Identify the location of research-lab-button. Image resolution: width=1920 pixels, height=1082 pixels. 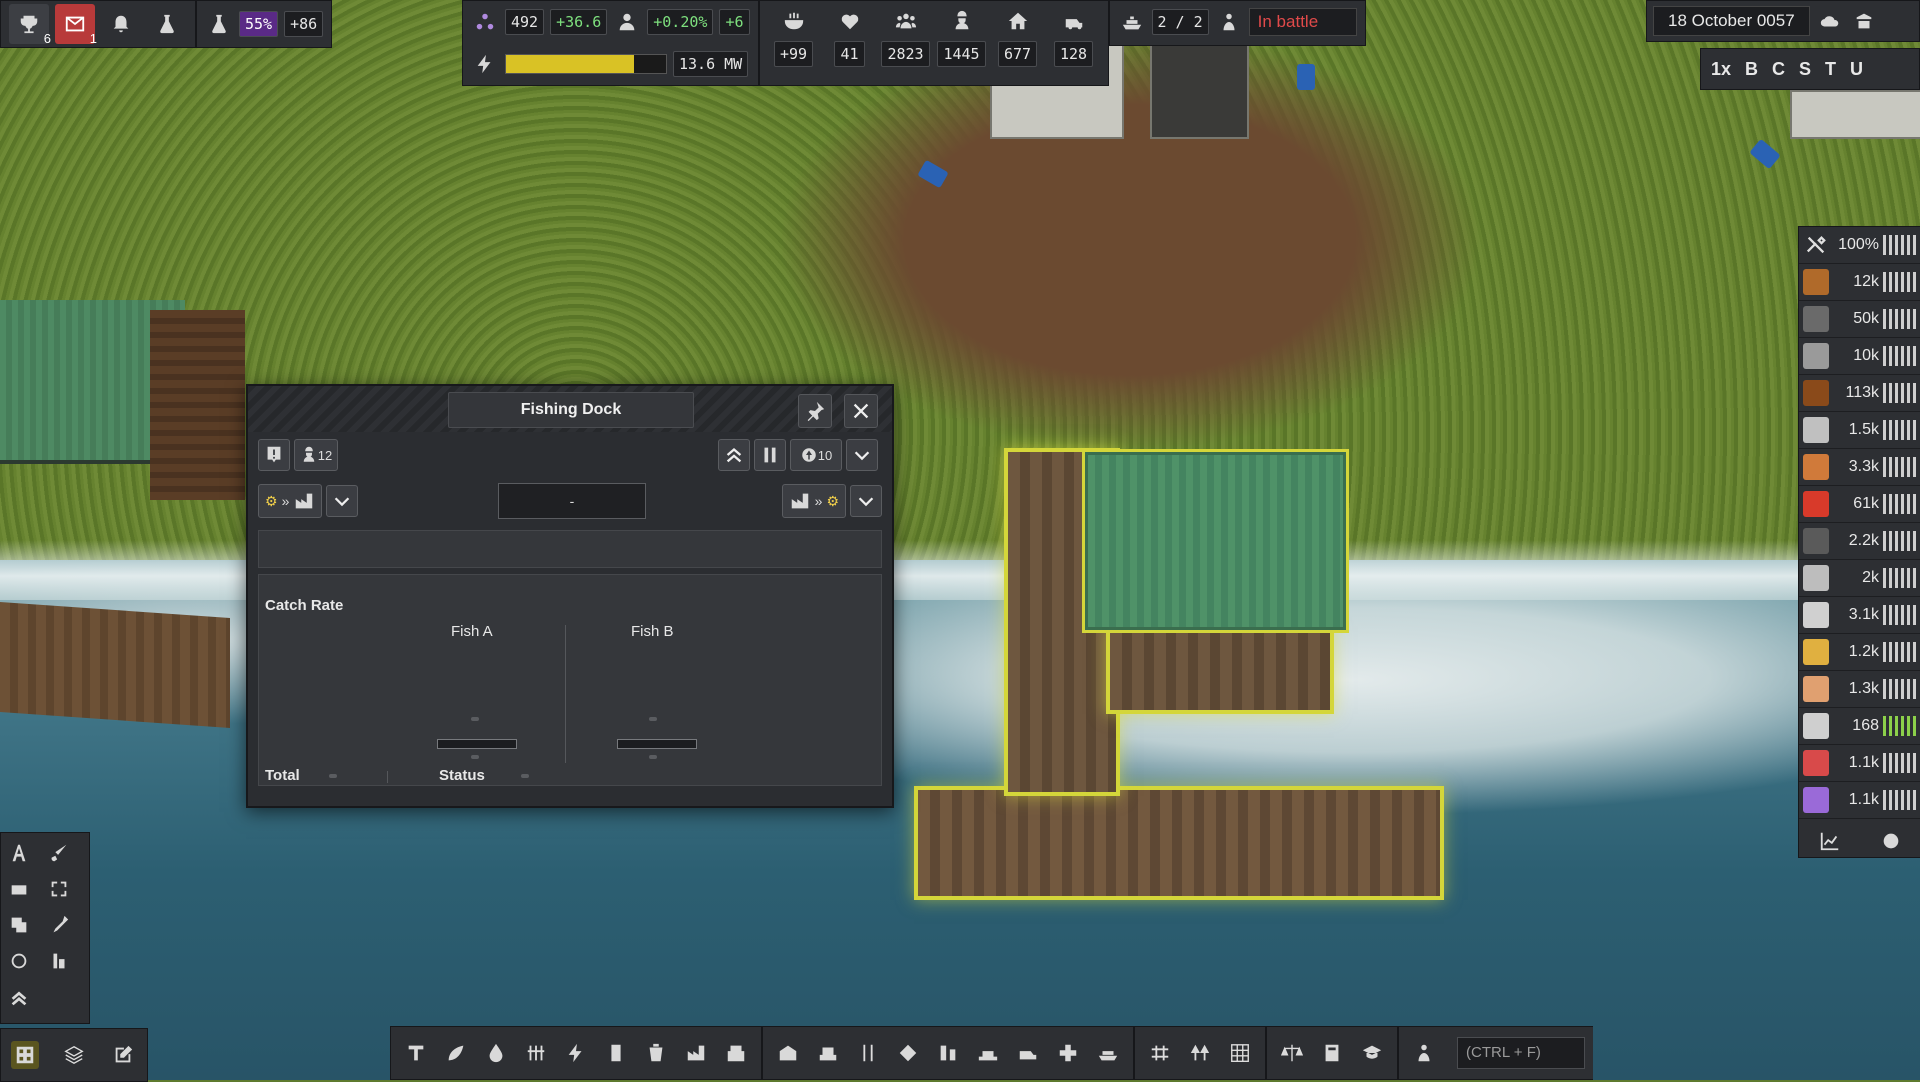
(167, 24).